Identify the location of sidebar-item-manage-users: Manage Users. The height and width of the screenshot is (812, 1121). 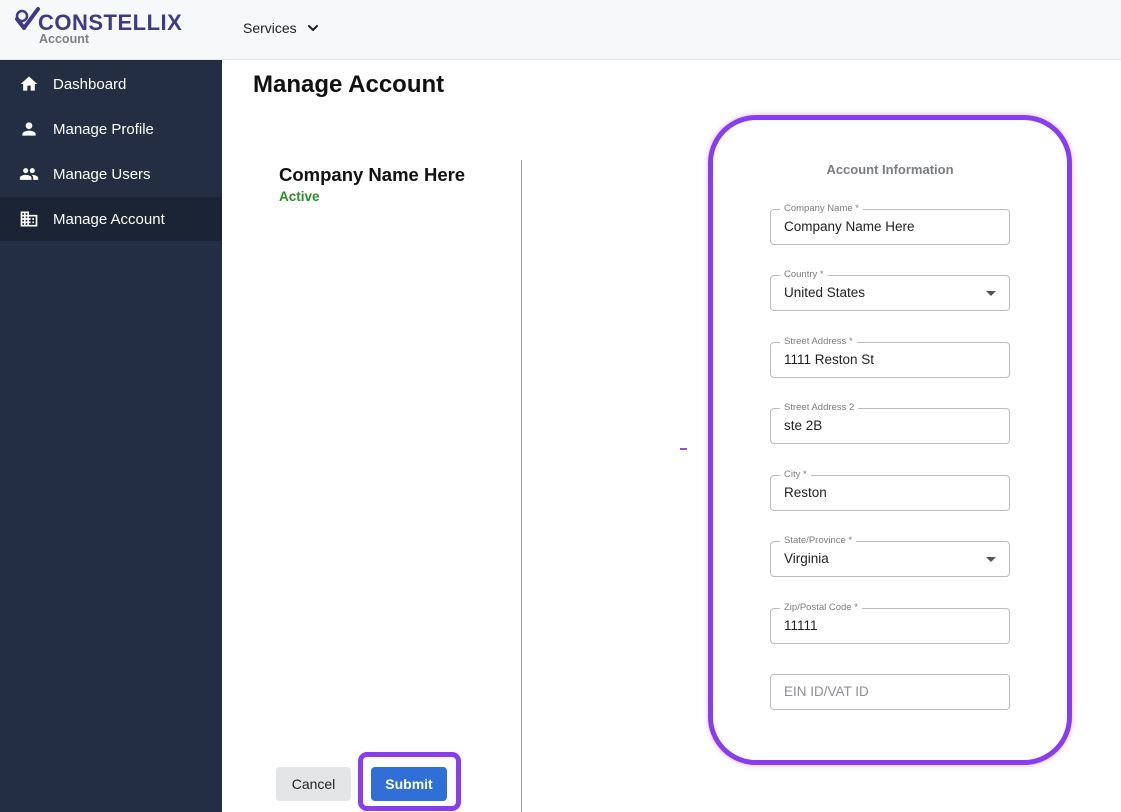
(111, 174).